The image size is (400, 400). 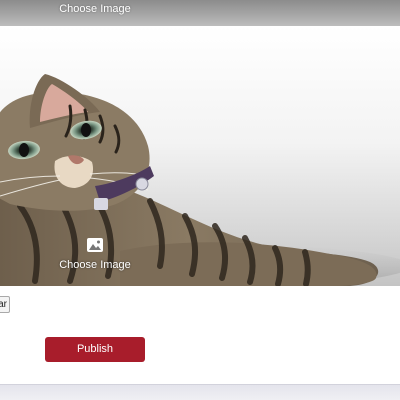 I want to click on image-icon, so click(x=95, y=245).